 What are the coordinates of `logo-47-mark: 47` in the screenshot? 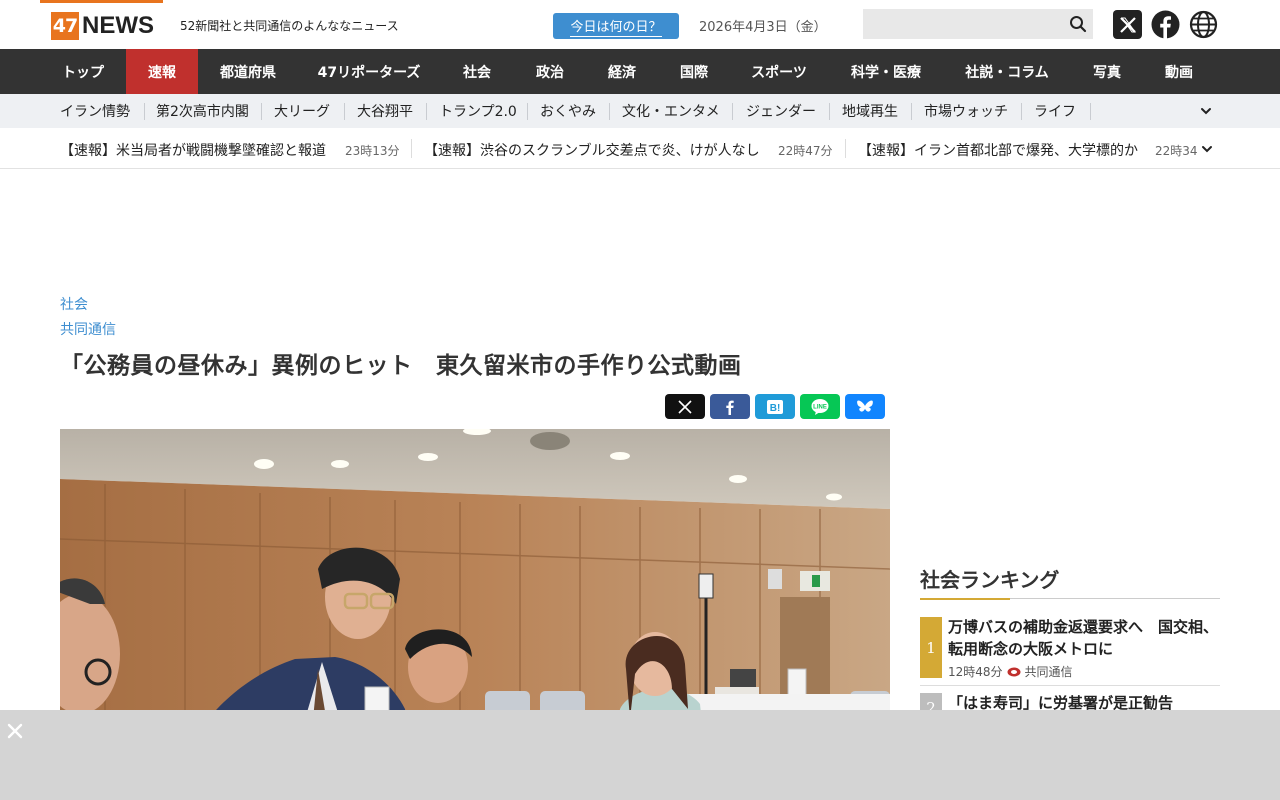 It's located at (65, 26).